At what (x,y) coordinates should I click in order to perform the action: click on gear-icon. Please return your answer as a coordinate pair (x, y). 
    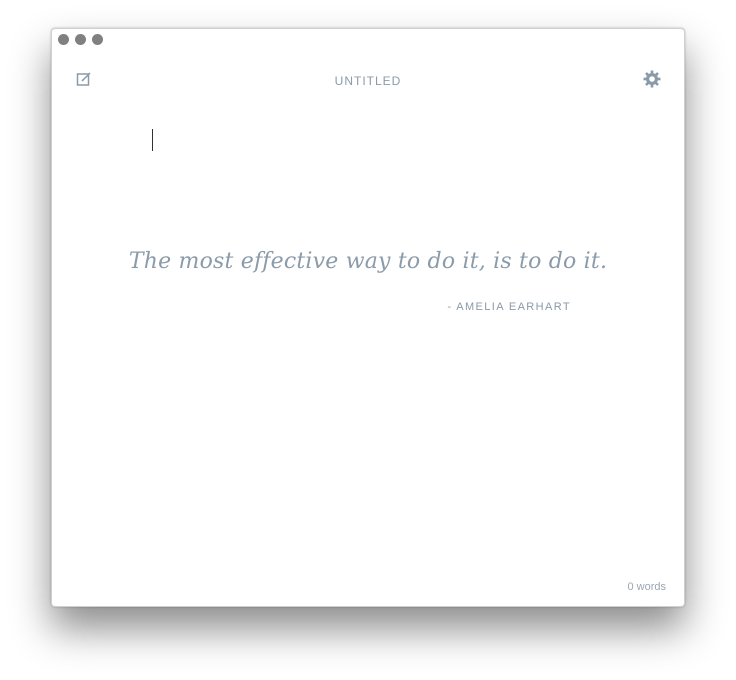
    Looking at the image, I should click on (652, 79).